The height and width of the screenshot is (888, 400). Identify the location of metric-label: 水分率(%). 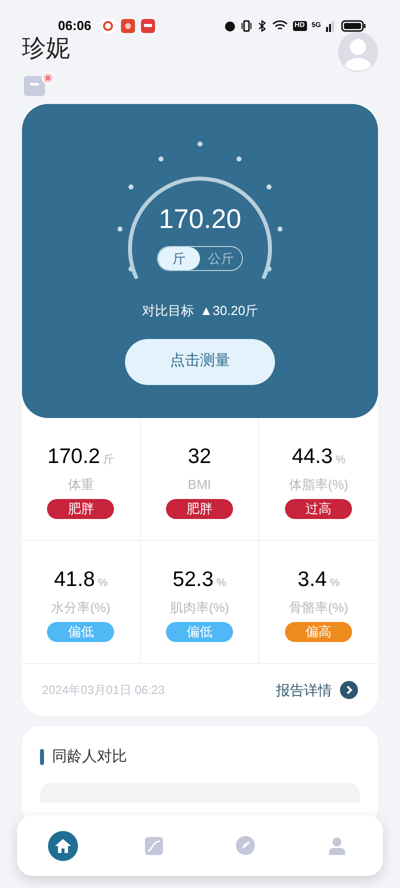
(80, 608).